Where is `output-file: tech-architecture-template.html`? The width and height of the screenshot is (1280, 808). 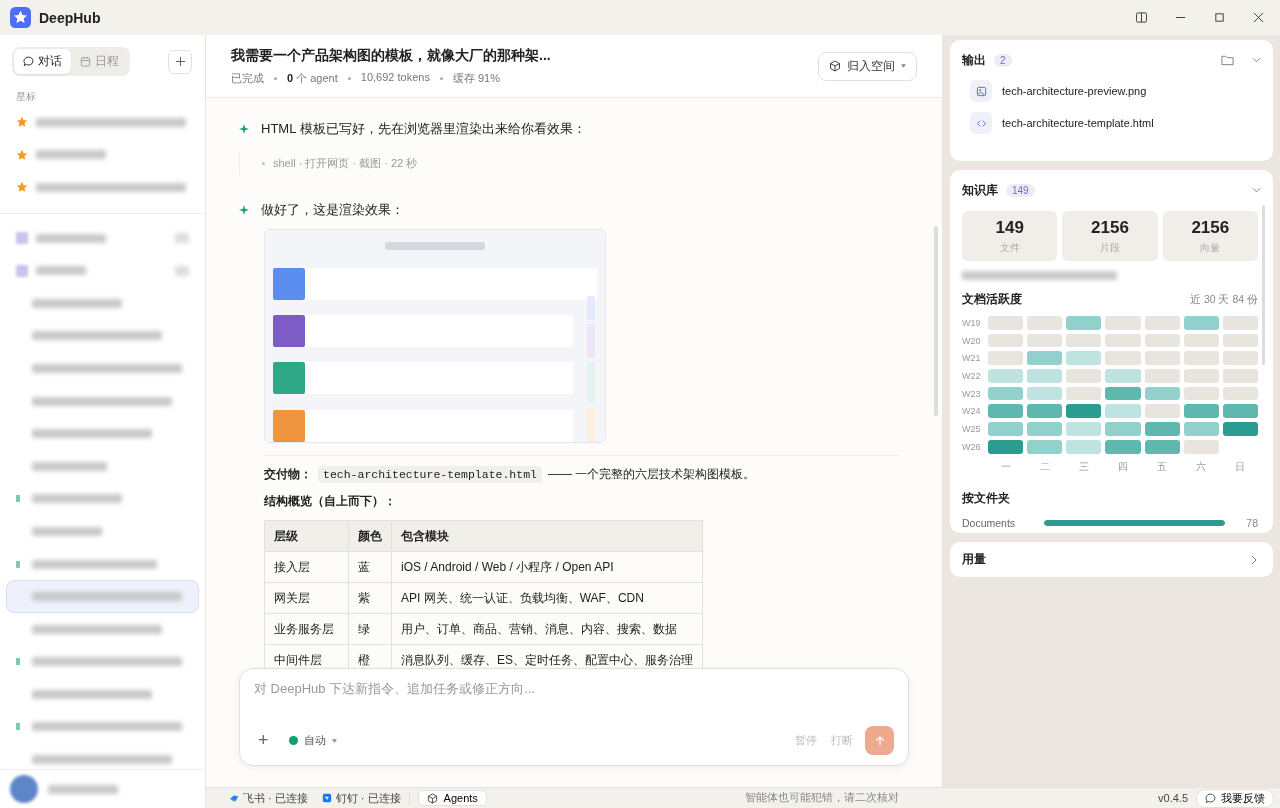
output-file: tech-architecture-template.html is located at coordinates (1115, 123).